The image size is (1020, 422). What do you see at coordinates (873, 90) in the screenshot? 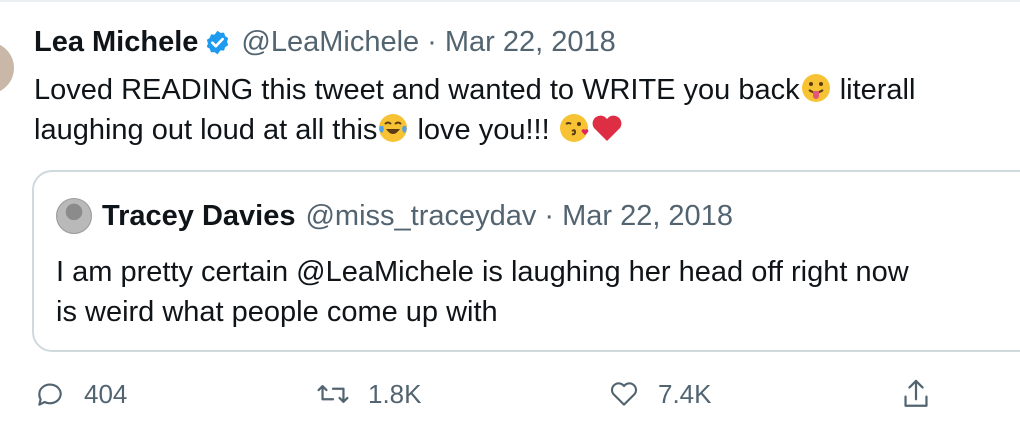
I see `tweet-text-segment: literall` at bounding box center [873, 90].